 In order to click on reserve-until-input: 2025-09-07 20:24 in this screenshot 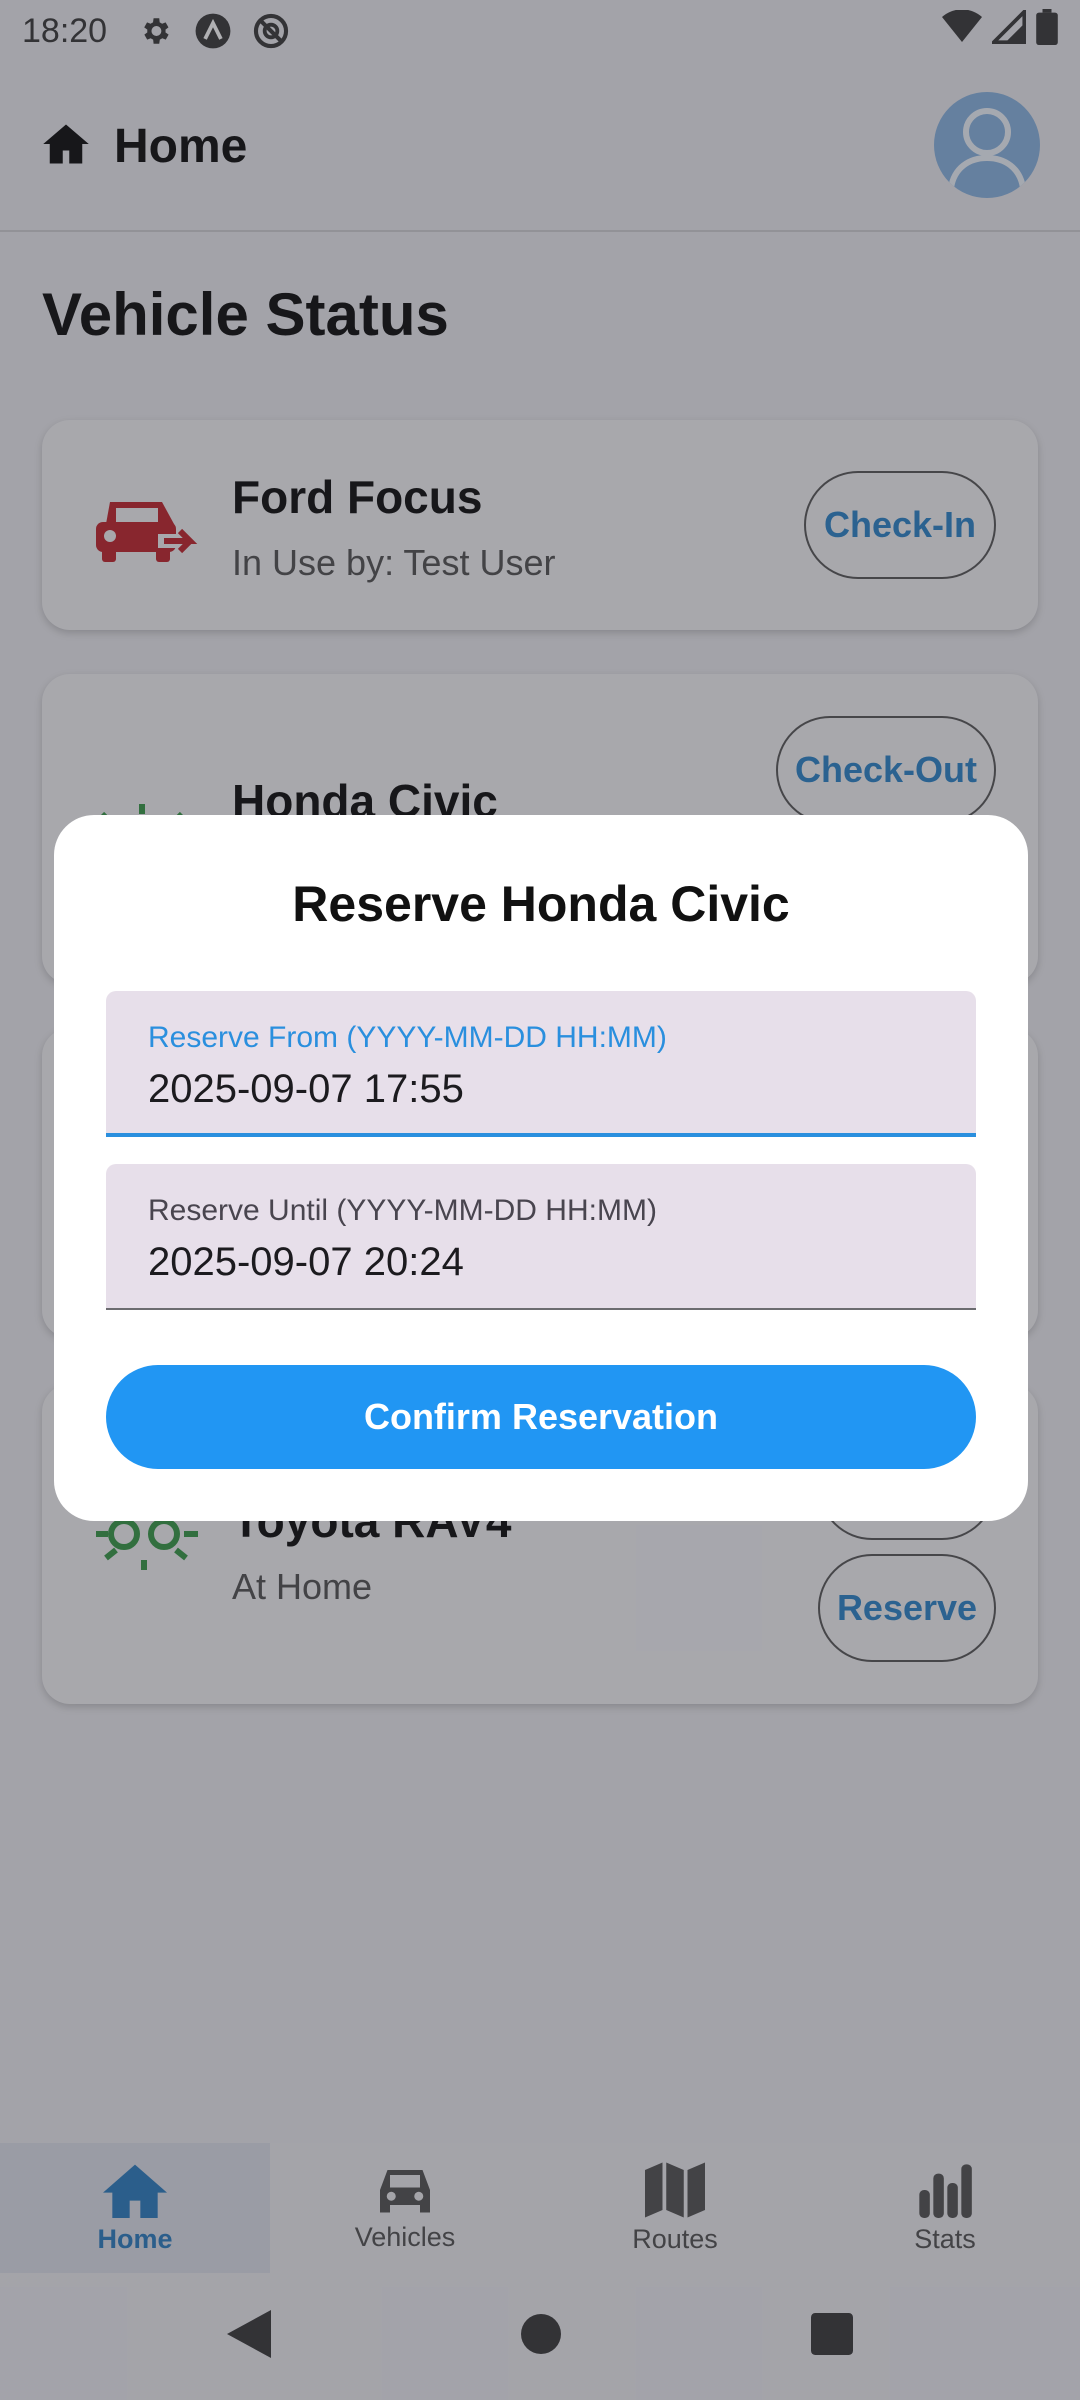, I will do `click(306, 1262)`.